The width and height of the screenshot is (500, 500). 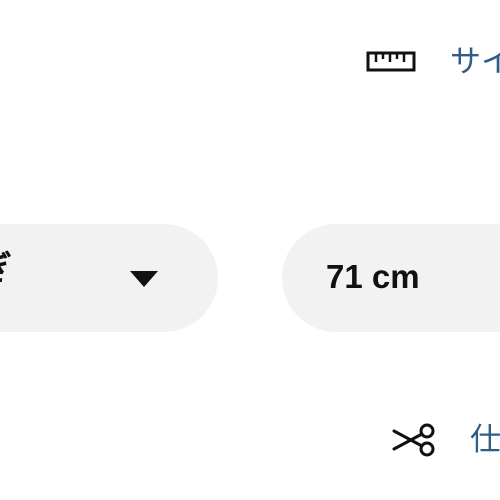 I want to click on tailoring-label: 仕, so click(x=485, y=440).